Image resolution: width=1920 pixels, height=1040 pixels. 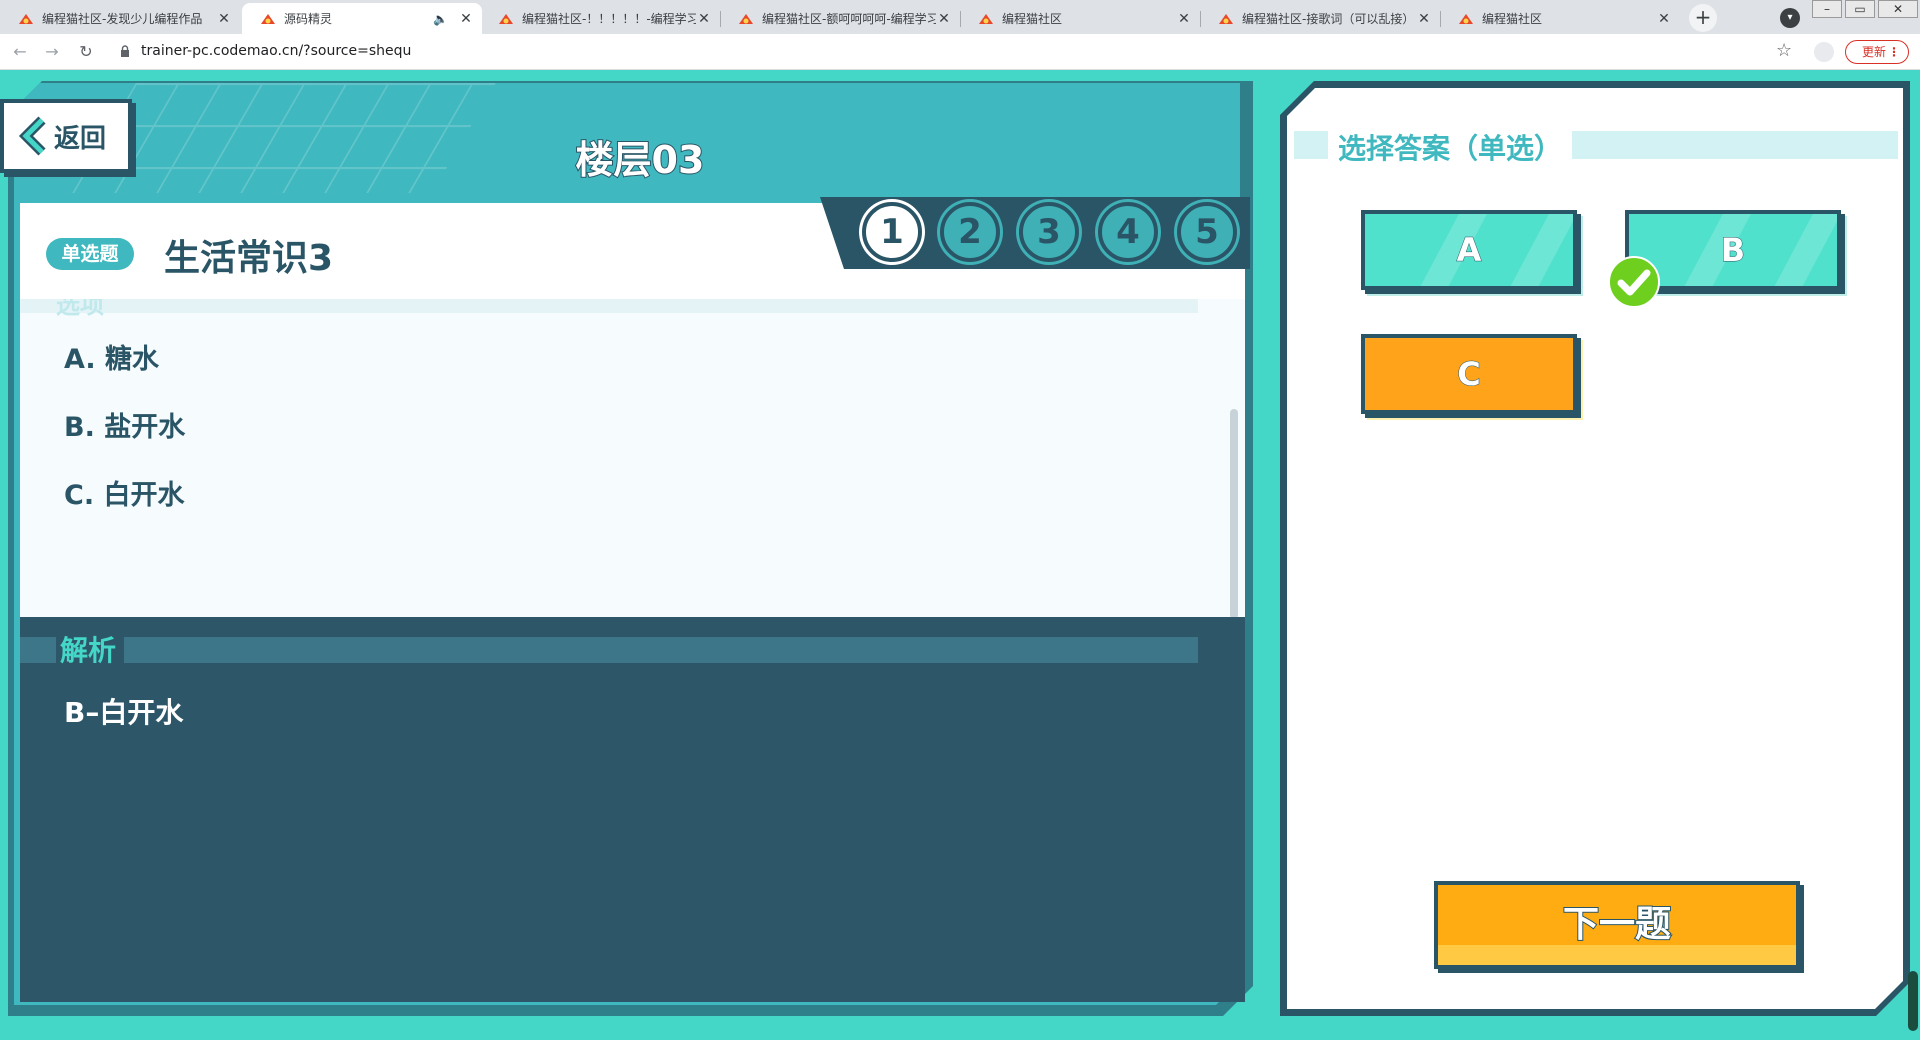 I want to click on step-1: 1, so click(x=892, y=232).